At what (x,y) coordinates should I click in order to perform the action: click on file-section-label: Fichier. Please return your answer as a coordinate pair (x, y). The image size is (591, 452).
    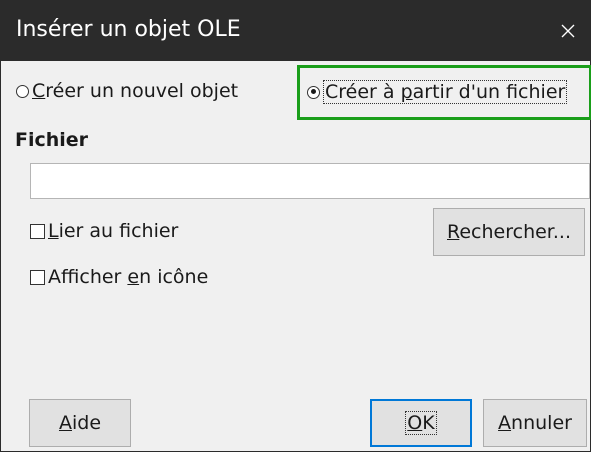
    Looking at the image, I should click on (52, 140).